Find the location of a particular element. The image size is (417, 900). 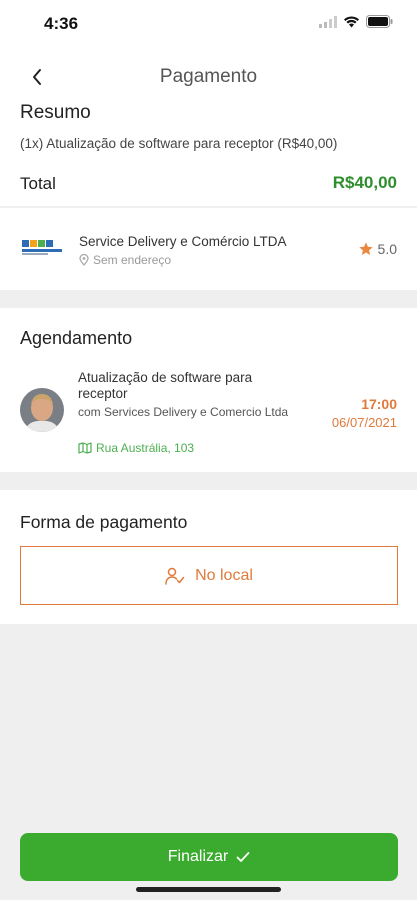

provider-address: Sem endereço is located at coordinates (125, 260).